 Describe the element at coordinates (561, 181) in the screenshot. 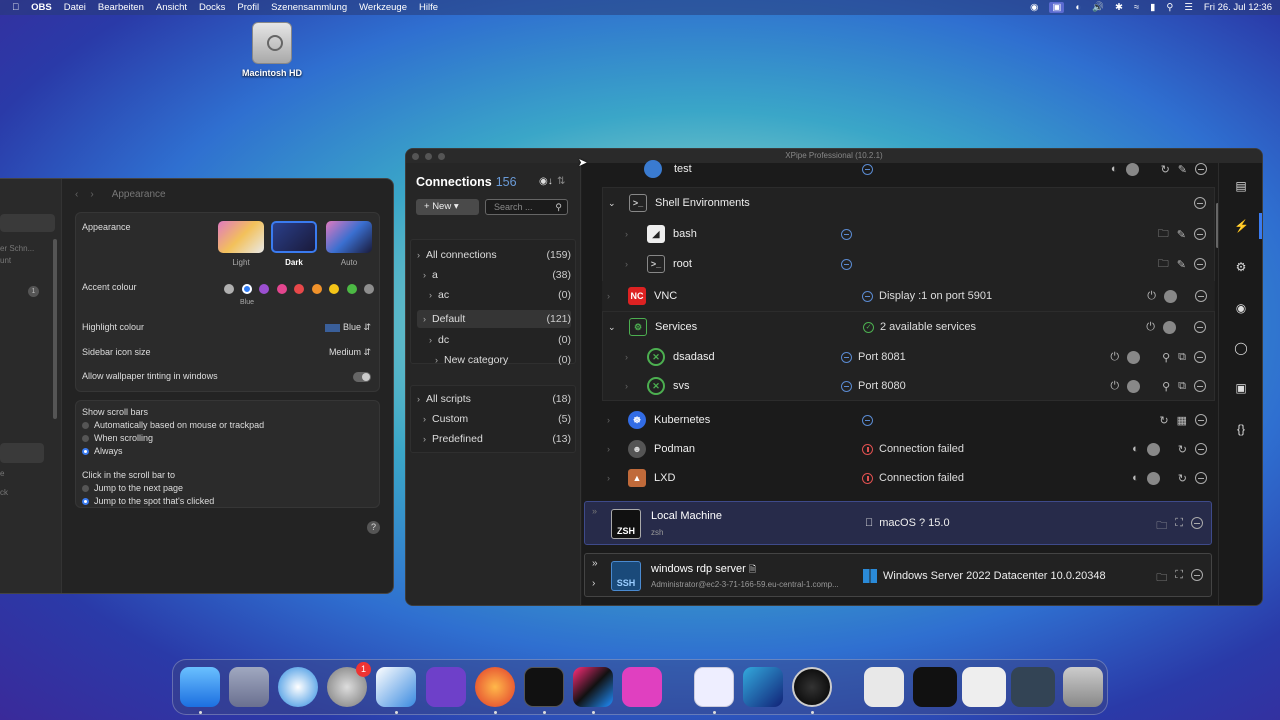

I see `sort-alpha-icon: ⇅` at that location.